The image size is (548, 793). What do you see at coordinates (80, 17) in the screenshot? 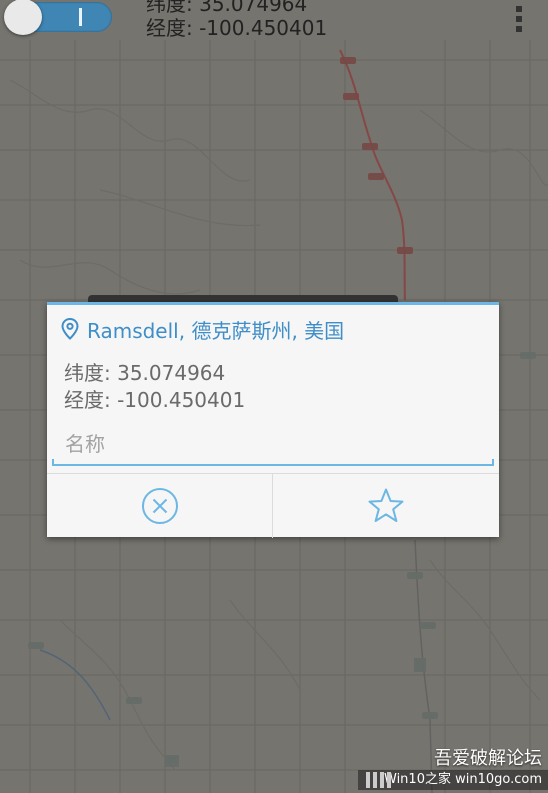
I see `toggle-on-mark` at bounding box center [80, 17].